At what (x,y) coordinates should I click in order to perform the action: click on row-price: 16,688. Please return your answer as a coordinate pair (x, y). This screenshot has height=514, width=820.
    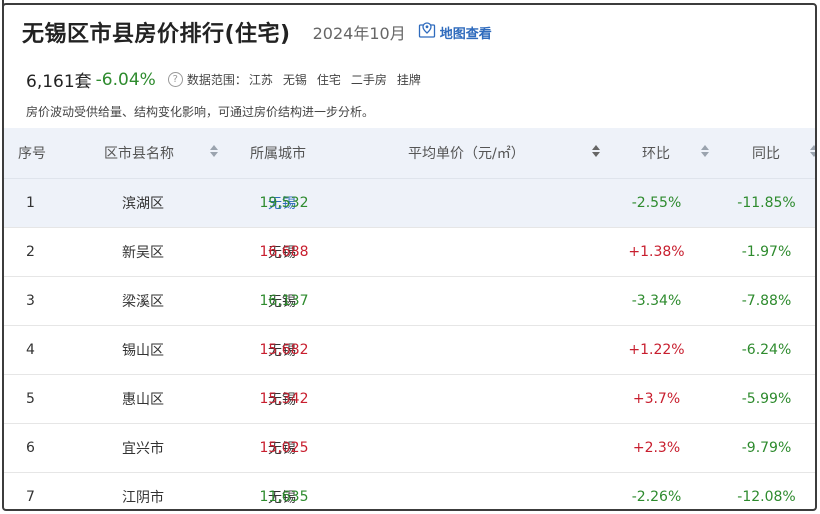
    Looking at the image, I should click on (284, 252).